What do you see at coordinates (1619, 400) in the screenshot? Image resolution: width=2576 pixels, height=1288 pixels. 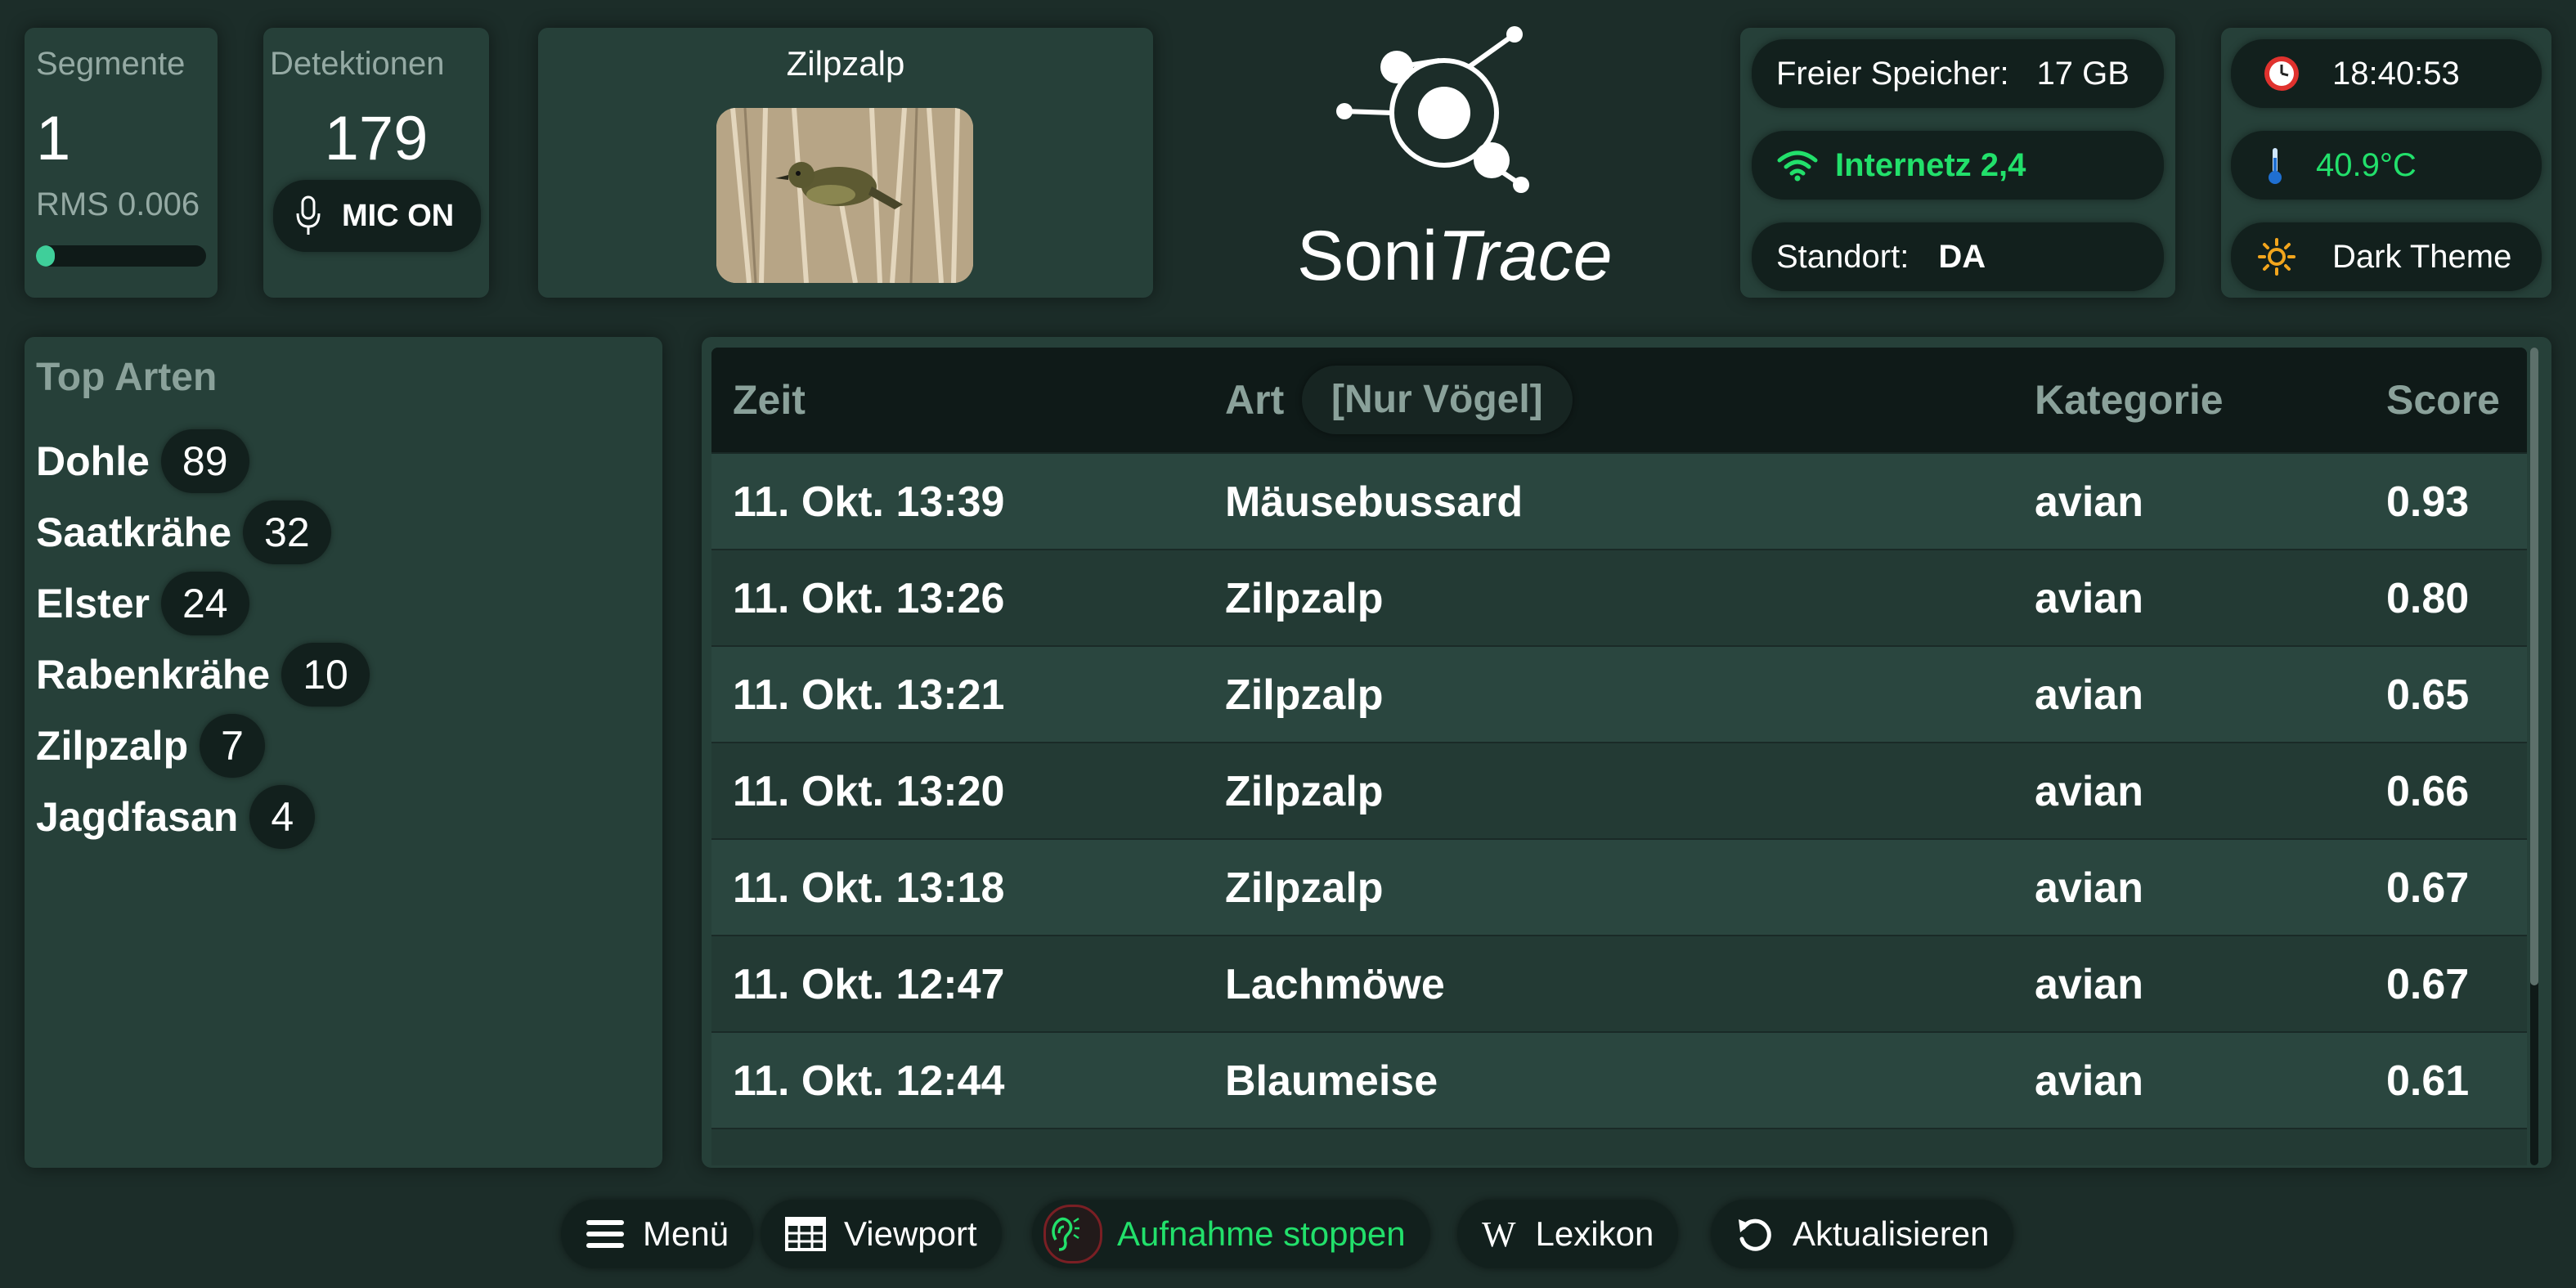 I see `table-header: Zeit Art [Nur Vögel] Kategorie Score` at bounding box center [1619, 400].